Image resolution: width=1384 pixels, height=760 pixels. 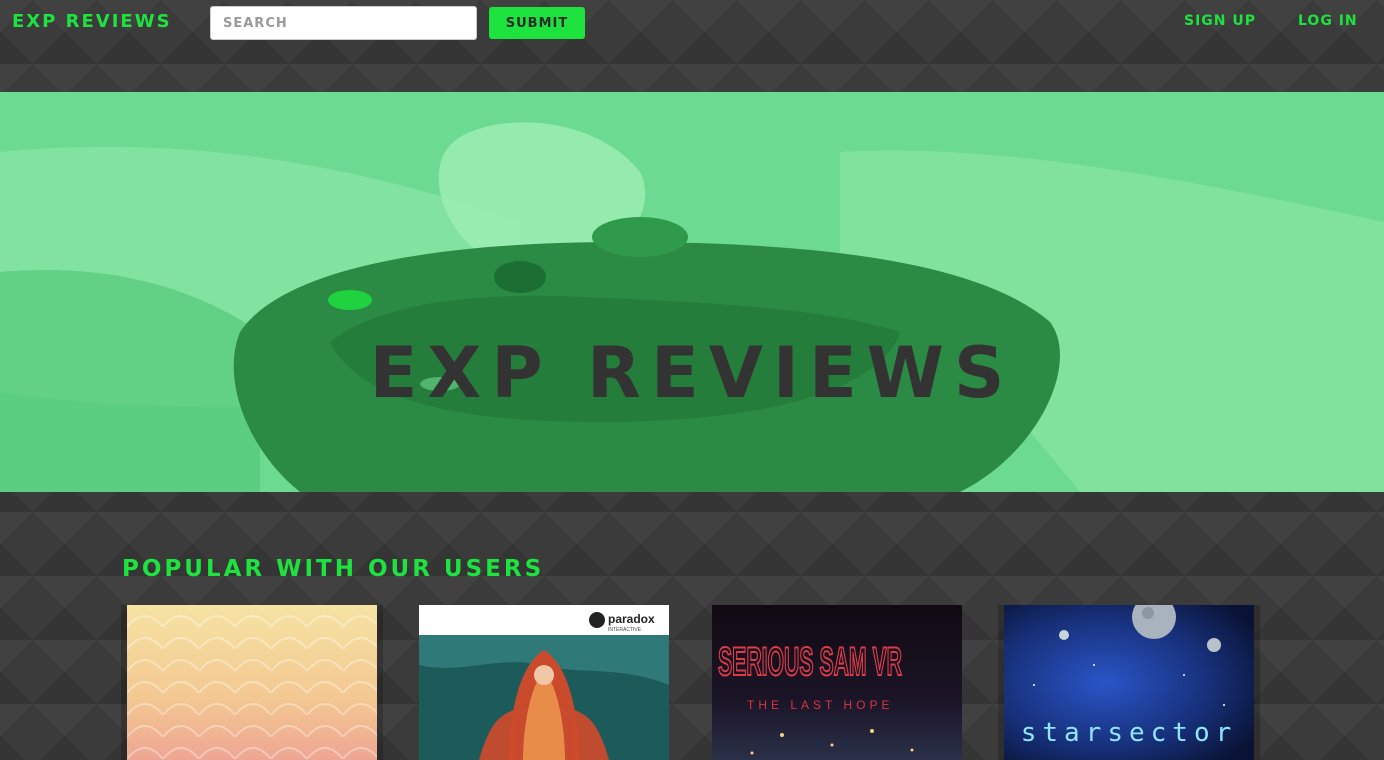 I want to click on game-cover-image: paradox INTERACTIVE, so click(x=544, y=682).